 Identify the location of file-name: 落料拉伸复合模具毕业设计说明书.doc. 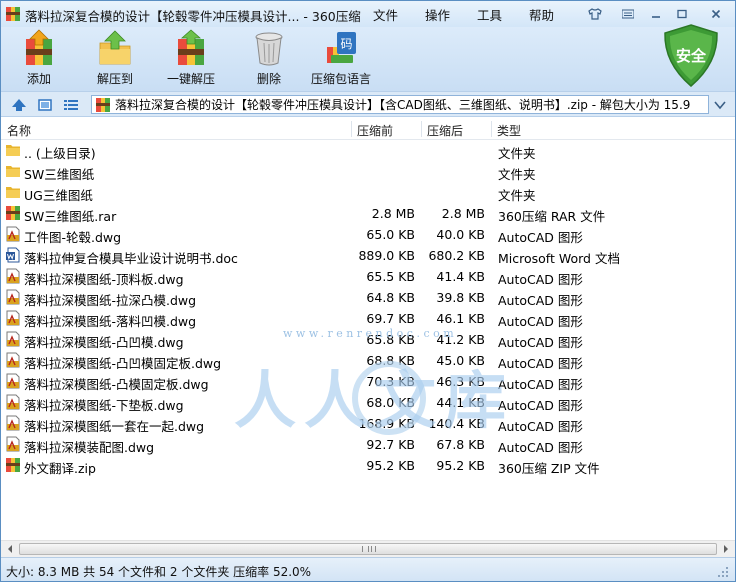
(131, 258).